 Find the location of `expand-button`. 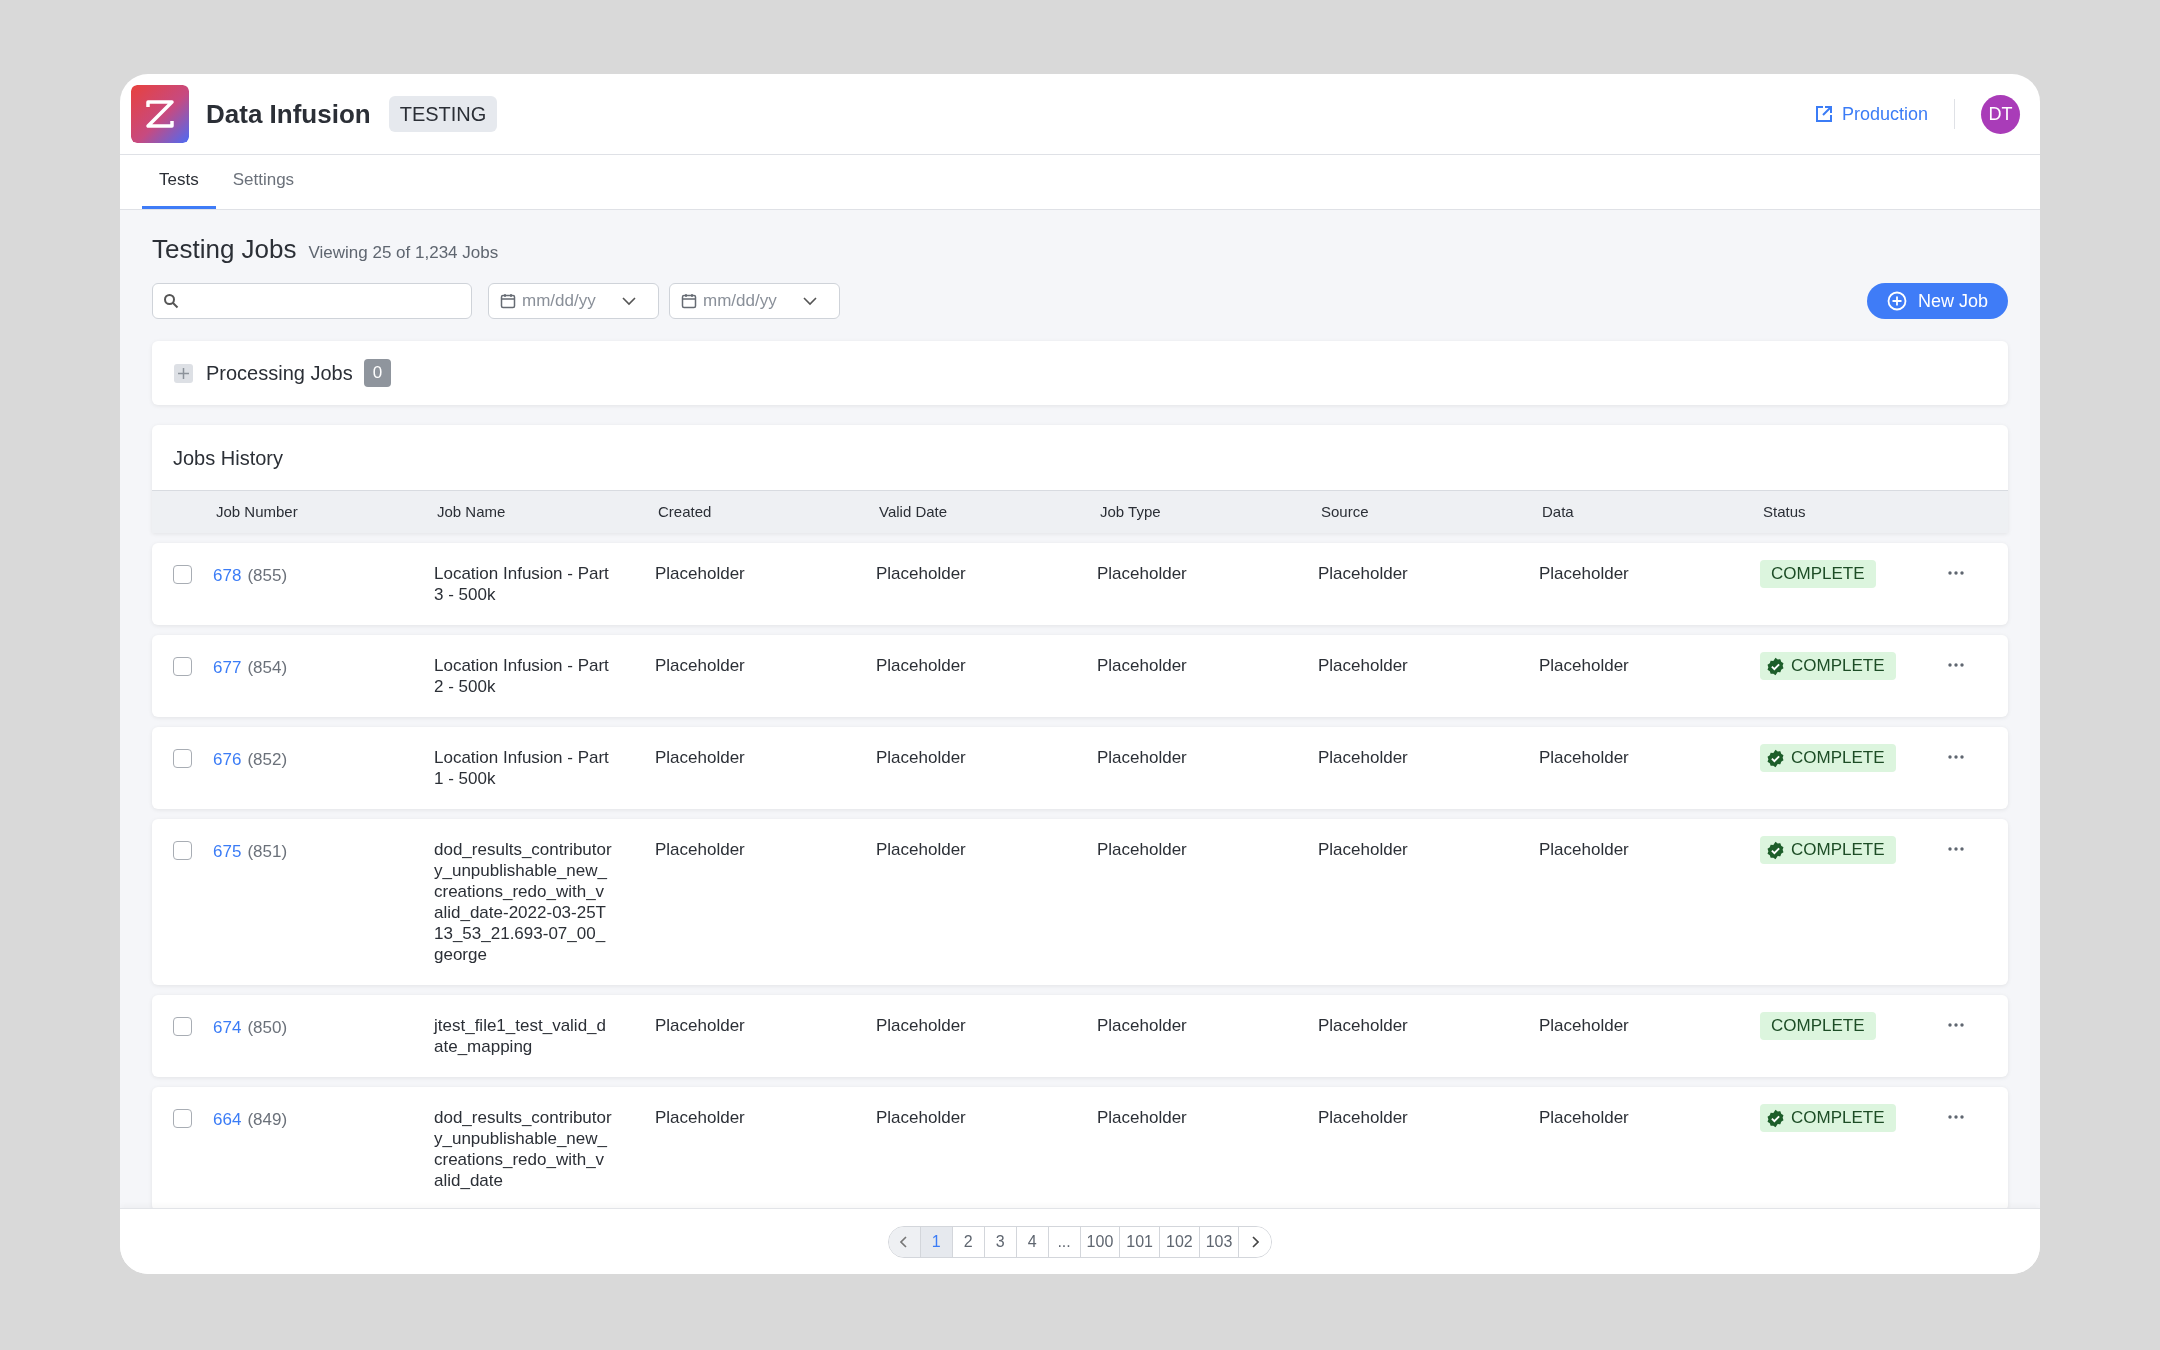

expand-button is located at coordinates (183, 373).